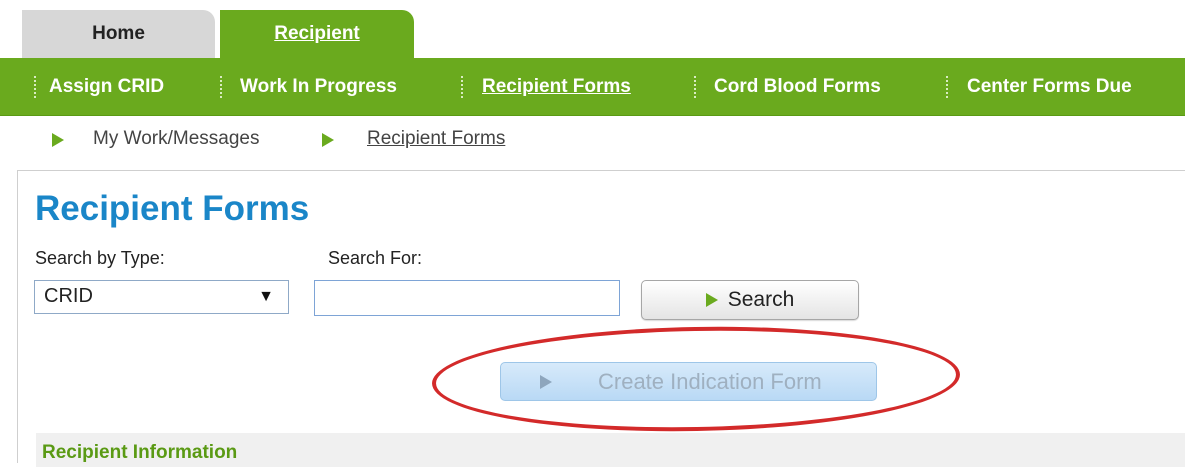 The image size is (1185, 467). What do you see at coordinates (118, 34) in the screenshot?
I see `tab-home: Home` at bounding box center [118, 34].